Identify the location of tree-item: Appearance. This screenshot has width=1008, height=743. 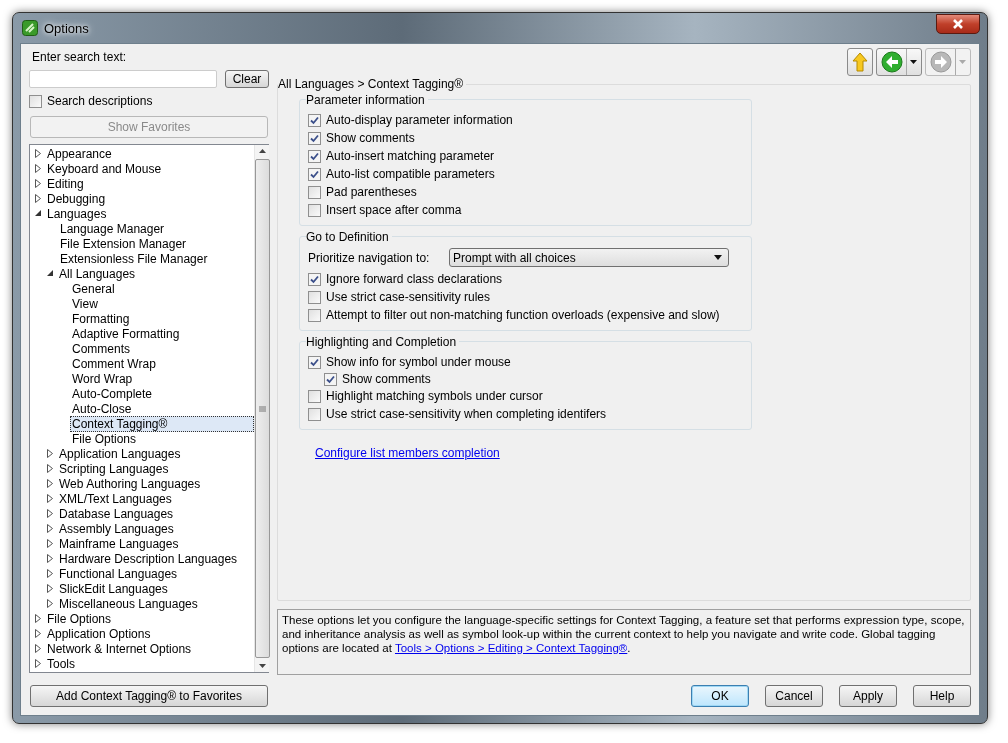
(79, 153).